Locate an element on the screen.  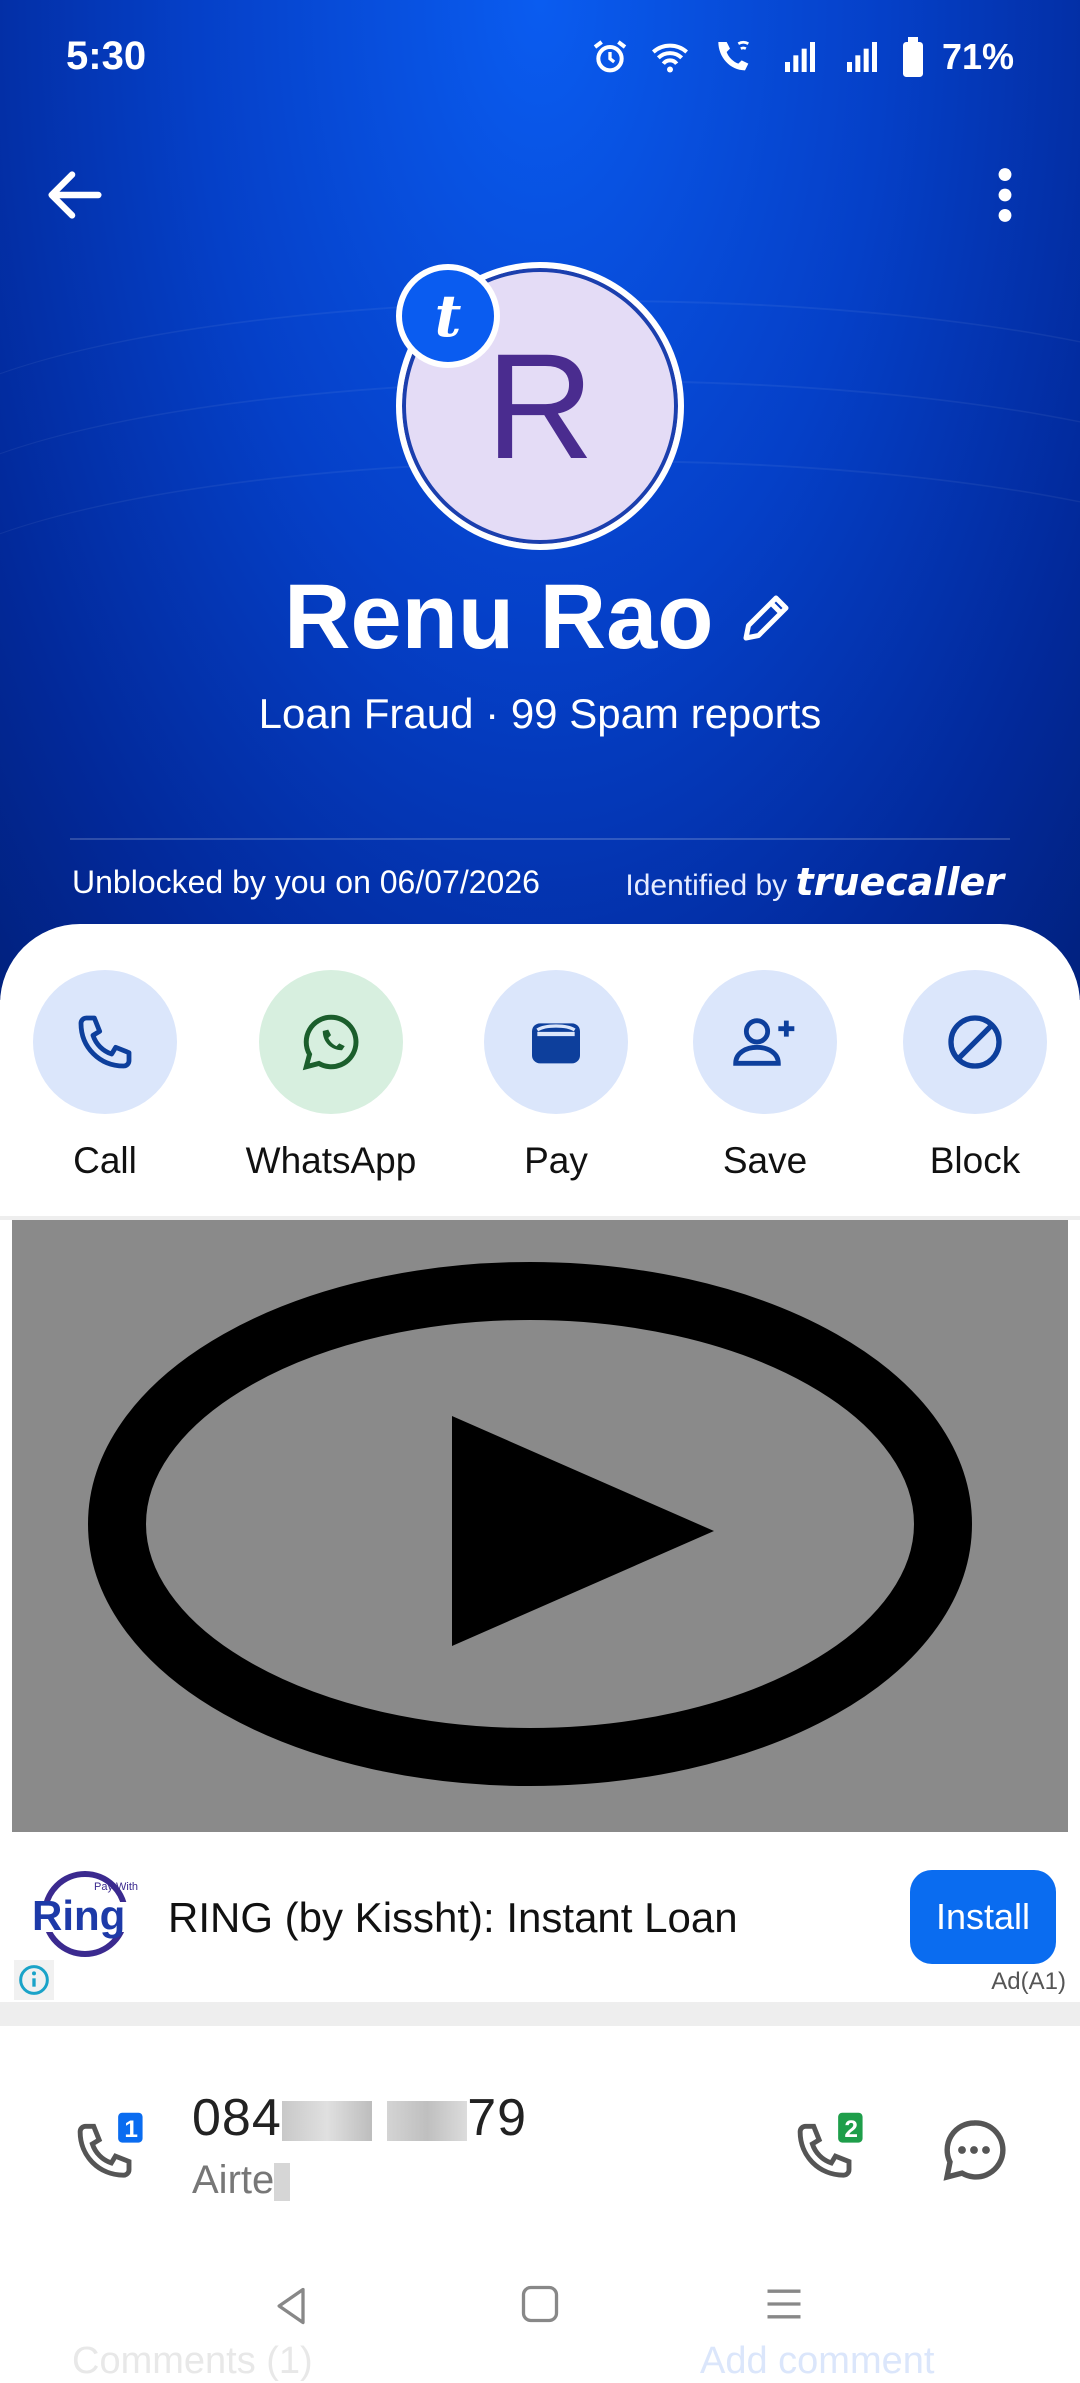
sim2-number: 2 is located at coordinates (851, 2129).